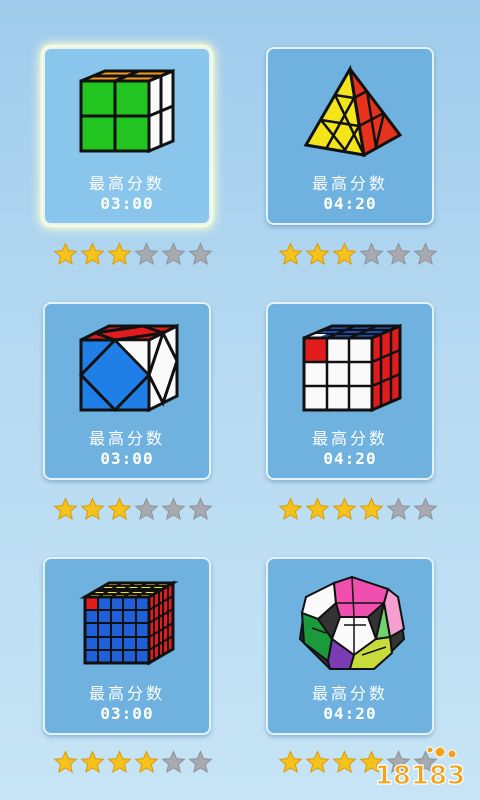 The height and width of the screenshot is (800, 480). What do you see at coordinates (128, 368) in the screenshot?
I see `skewb-icon` at bounding box center [128, 368].